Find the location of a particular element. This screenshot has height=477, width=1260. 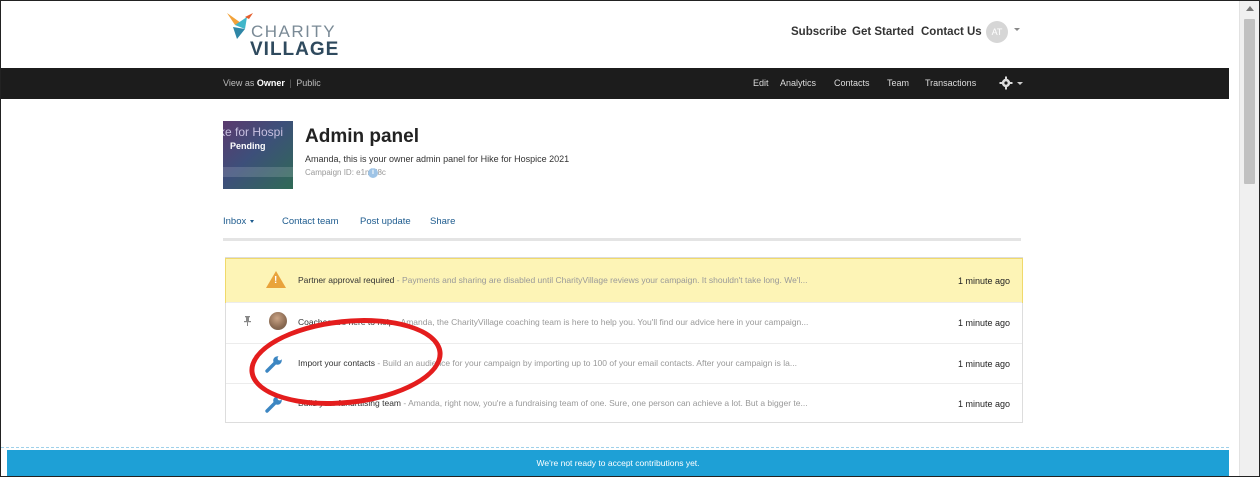

charity-village-logo: CHARITY VILLAGE is located at coordinates (280, 35).